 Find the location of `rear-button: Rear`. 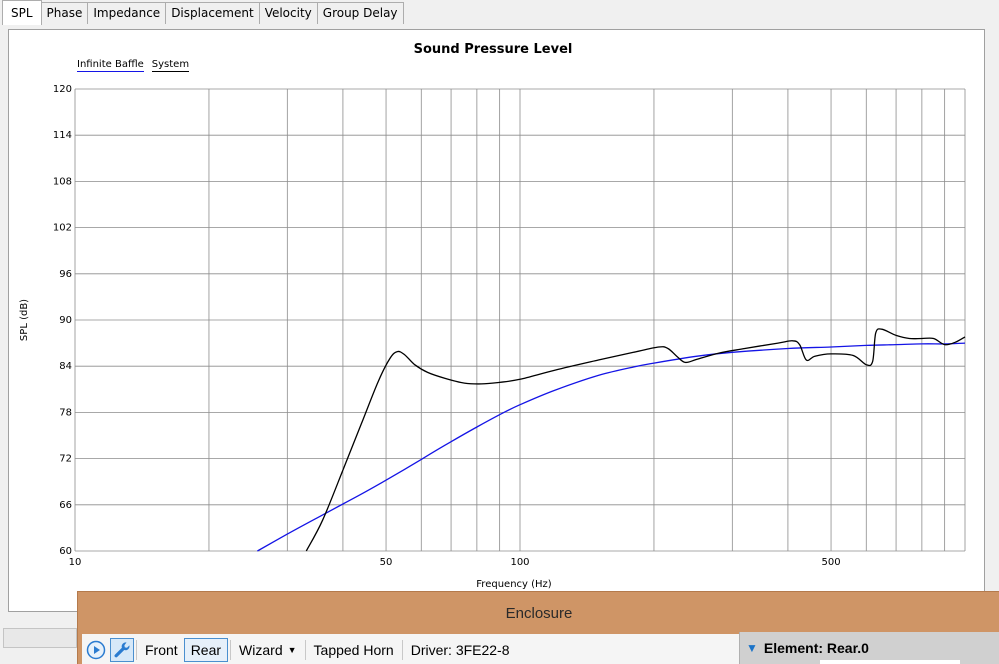

rear-button: Rear is located at coordinates (206, 649).